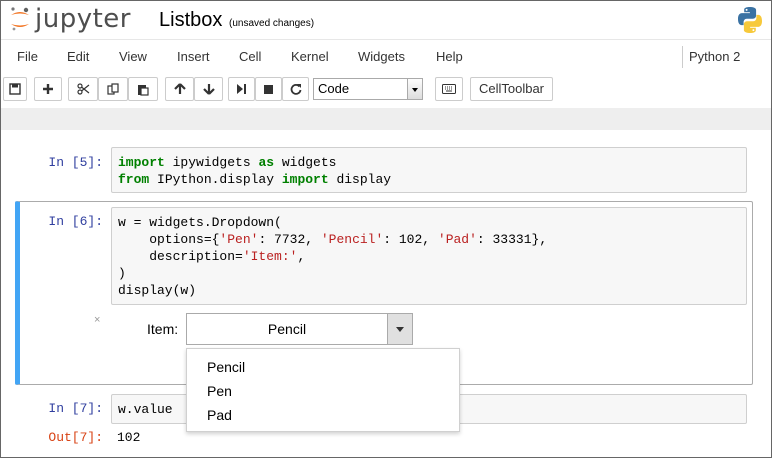  What do you see at coordinates (75, 162) in the screenshot?
I see `input-prompt: In [5]:` at bounding box center [75, 162].